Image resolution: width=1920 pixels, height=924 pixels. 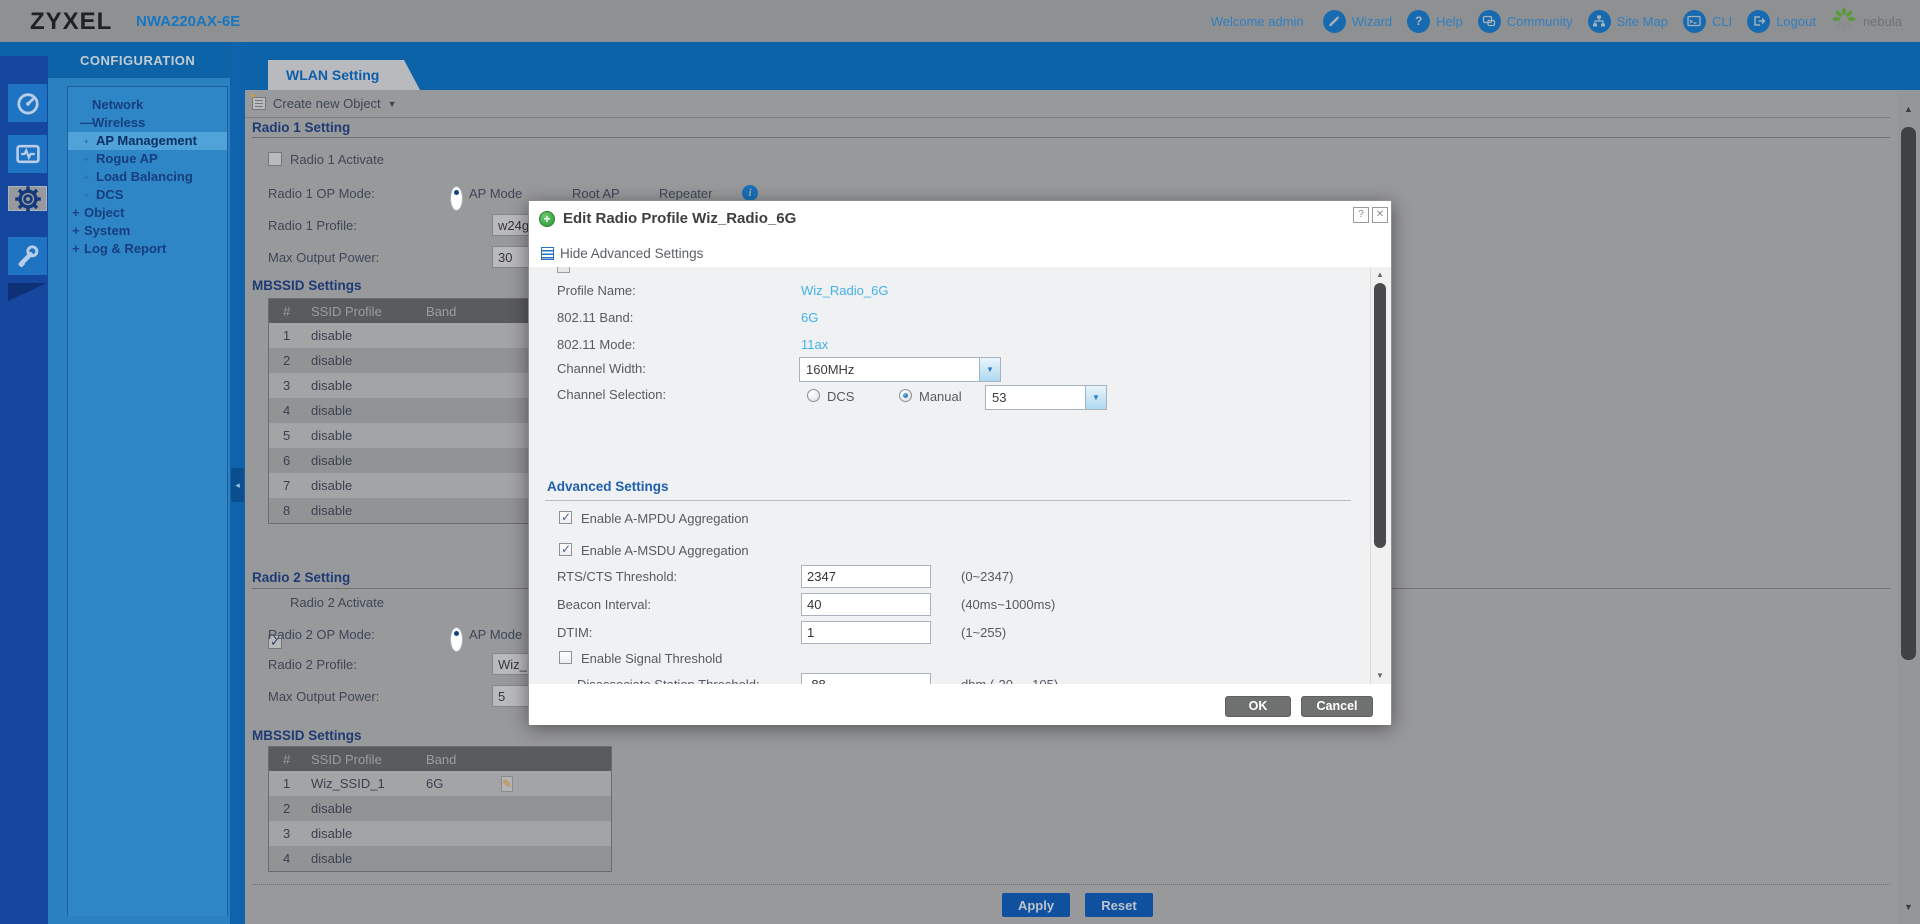 I want to click on create-new-object-button: Create new Object ▼, so click(x=323, y=101).